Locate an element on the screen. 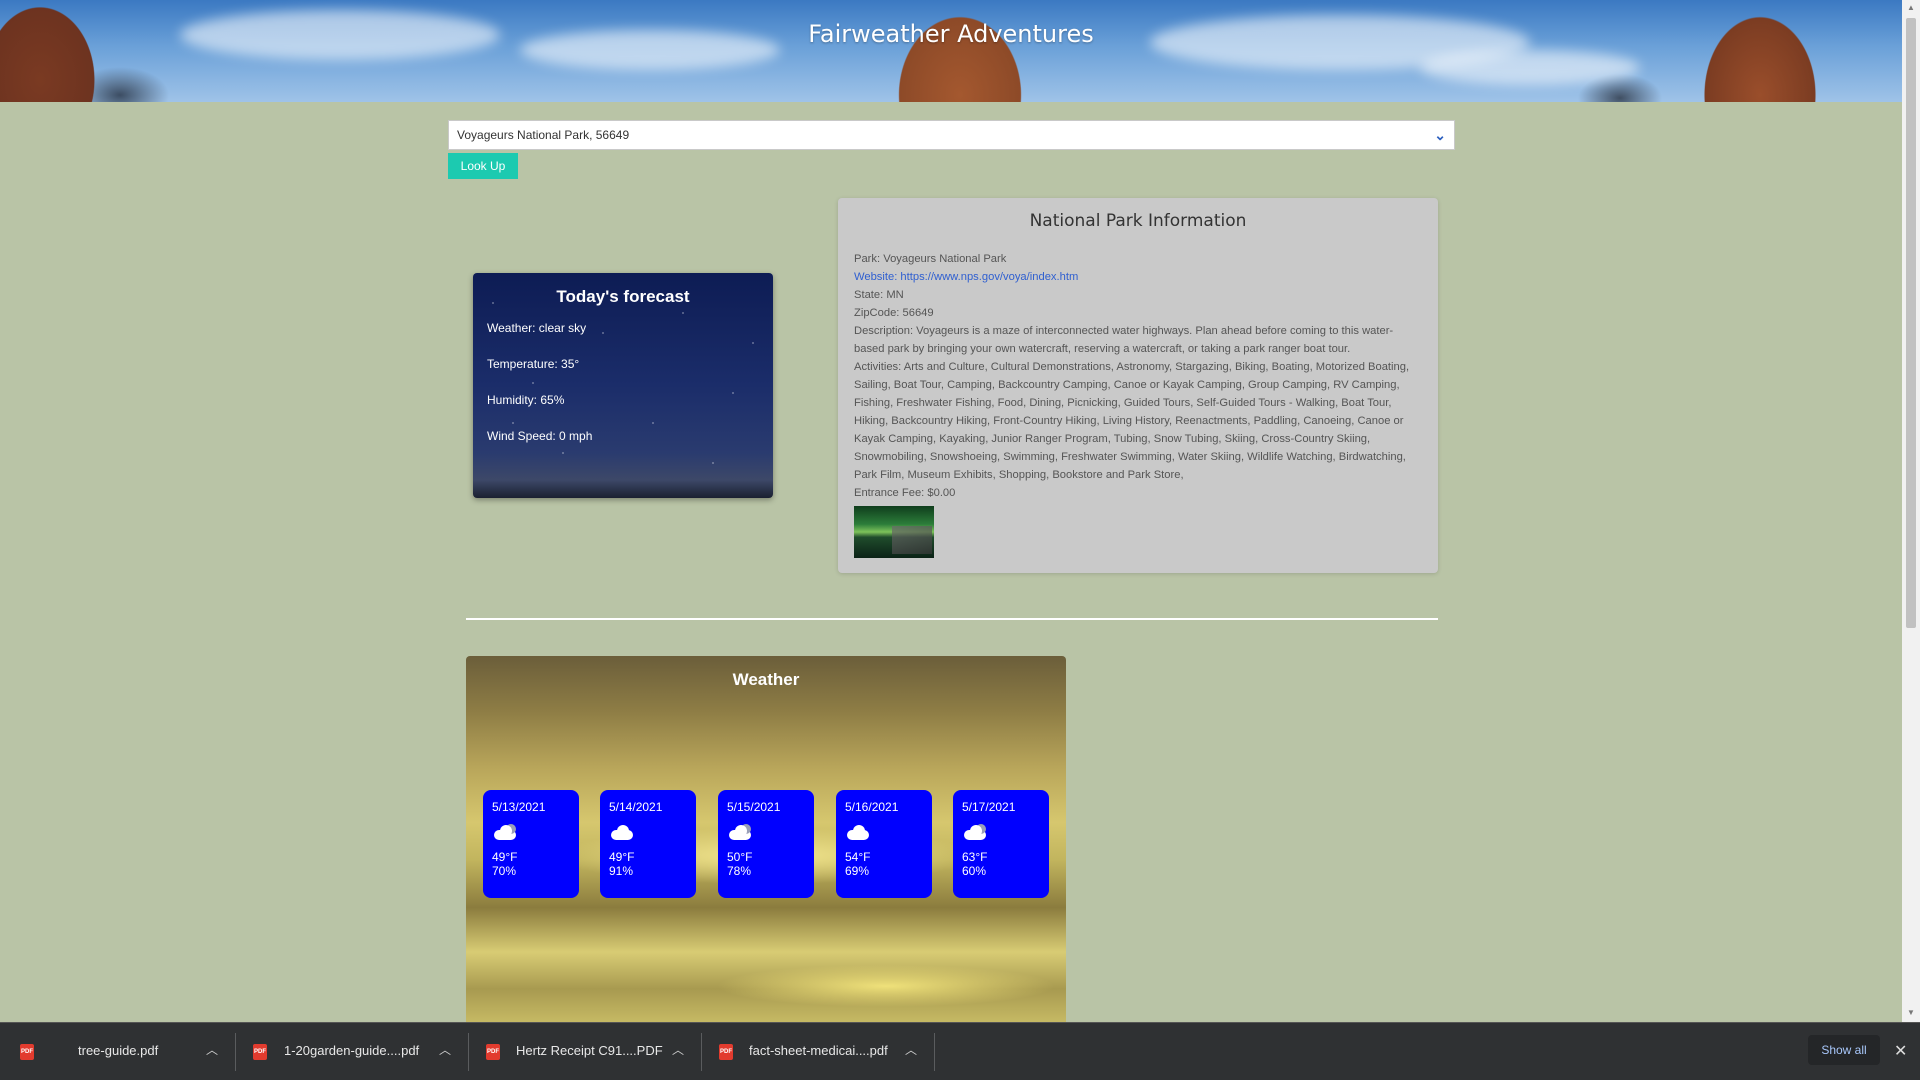 The image size is (1920, 1080). forecast-day-card: 5/14/2021 49°F 91% is located at coordinates (648, 844).